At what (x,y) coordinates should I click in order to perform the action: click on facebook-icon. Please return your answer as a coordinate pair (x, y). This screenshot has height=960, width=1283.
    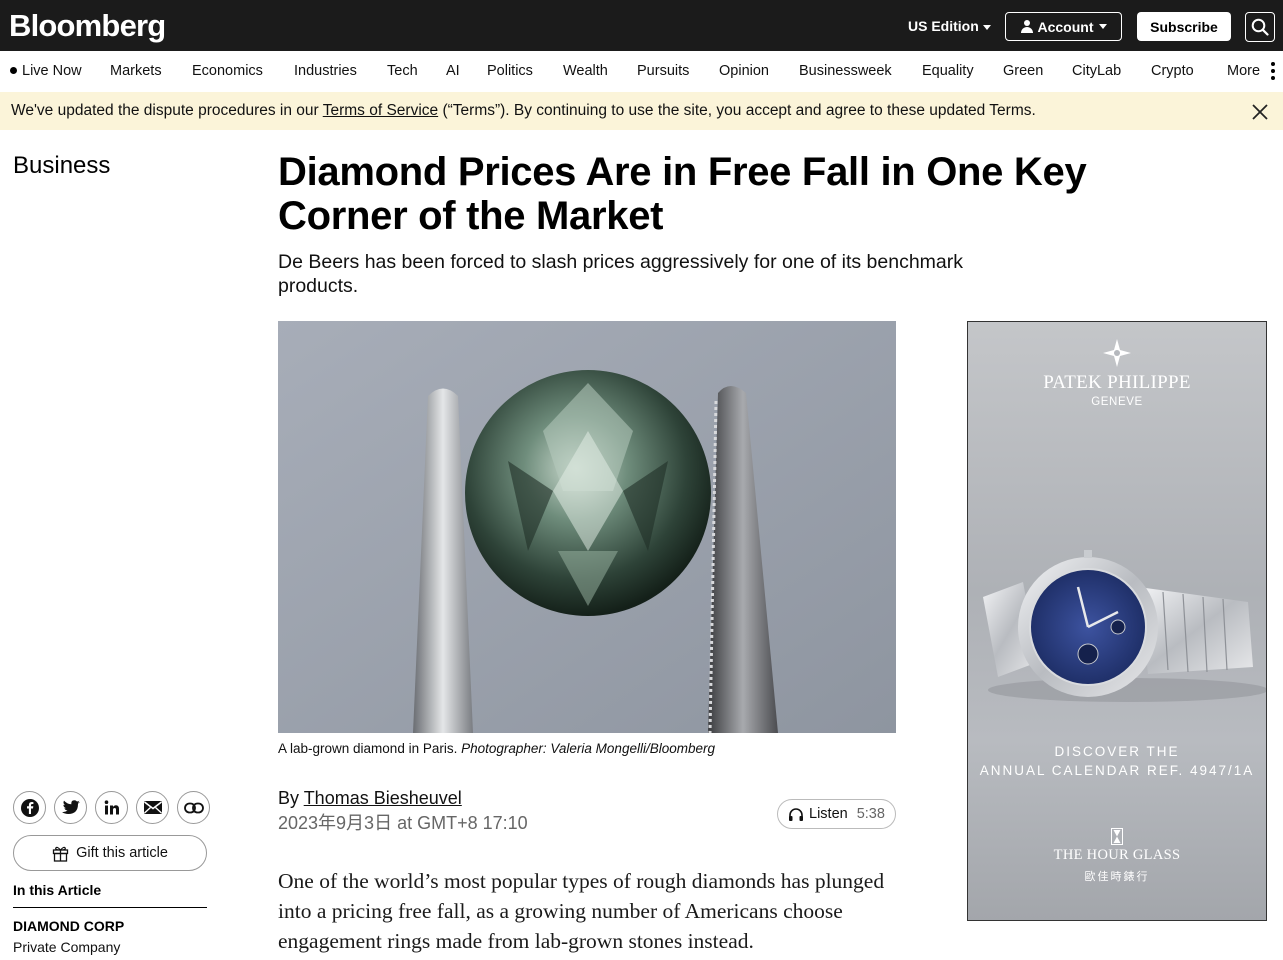
    Looking at the image, I should click on (29, 807).